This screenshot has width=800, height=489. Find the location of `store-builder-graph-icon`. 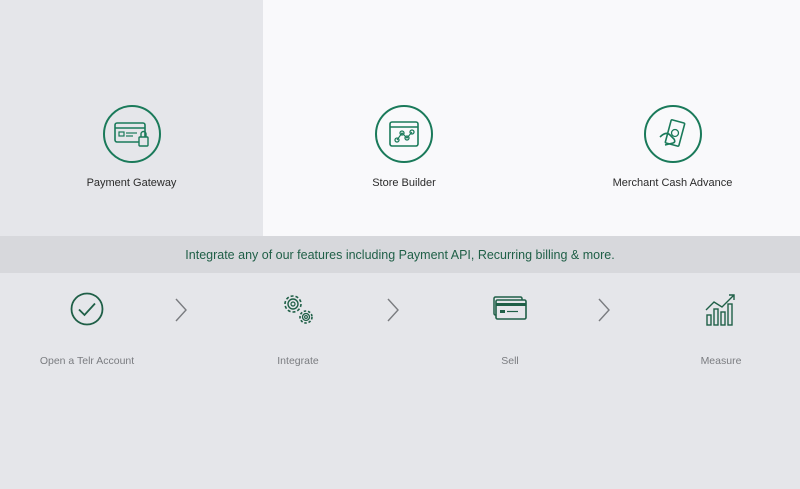

store-builder-graph-icon is located at coordinates (404, 134).